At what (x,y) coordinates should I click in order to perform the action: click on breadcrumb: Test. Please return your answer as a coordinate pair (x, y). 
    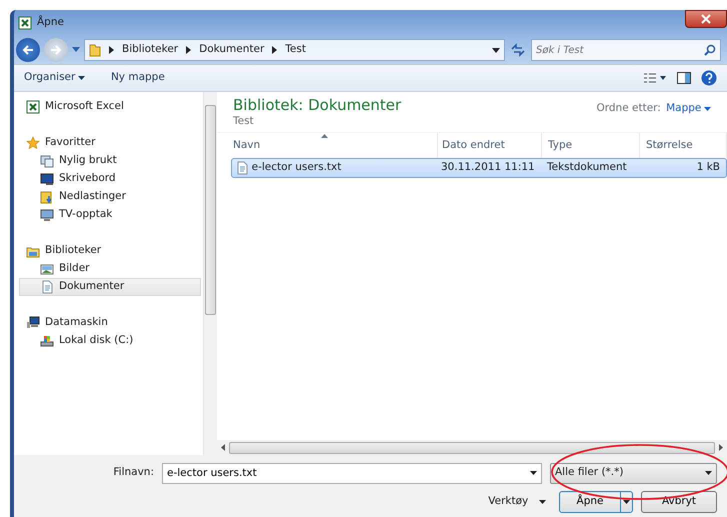
    Looking at the image, I should click on (295, 50).